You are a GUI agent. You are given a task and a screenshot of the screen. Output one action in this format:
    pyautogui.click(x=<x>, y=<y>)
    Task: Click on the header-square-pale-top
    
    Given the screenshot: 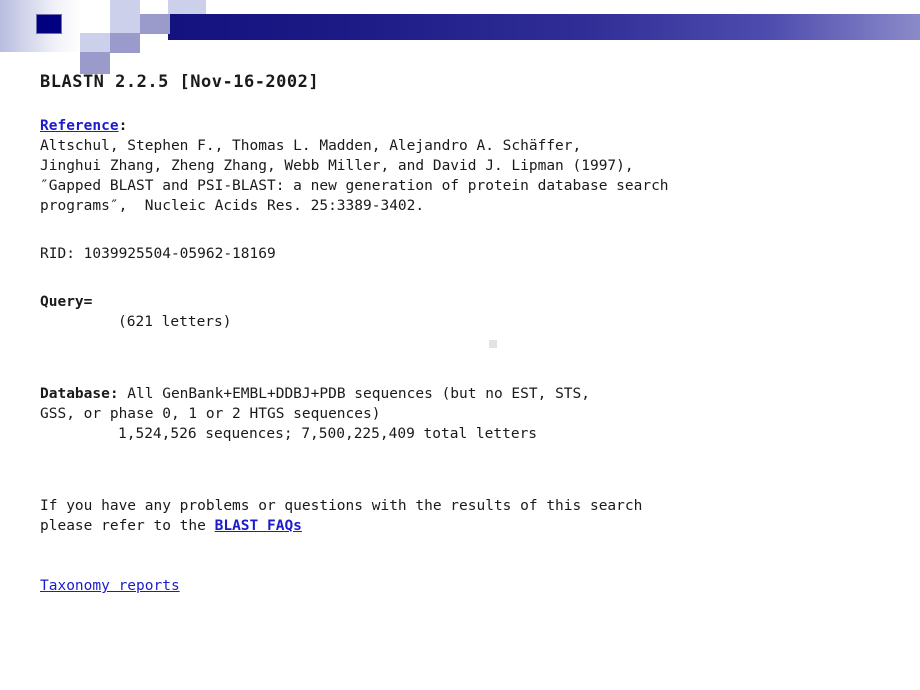 What is the action you would take?
    pyautogui.click(x=125, y=7)
    